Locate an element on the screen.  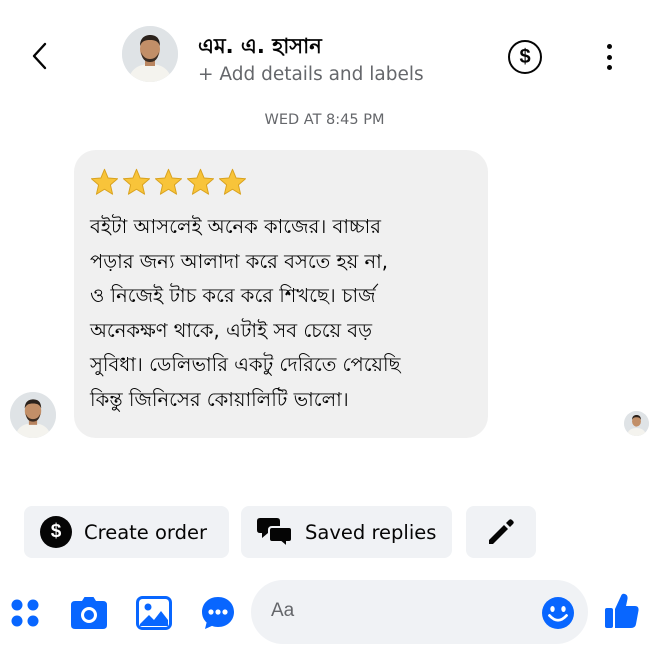
star-rating is located at coordinates (281, 182).